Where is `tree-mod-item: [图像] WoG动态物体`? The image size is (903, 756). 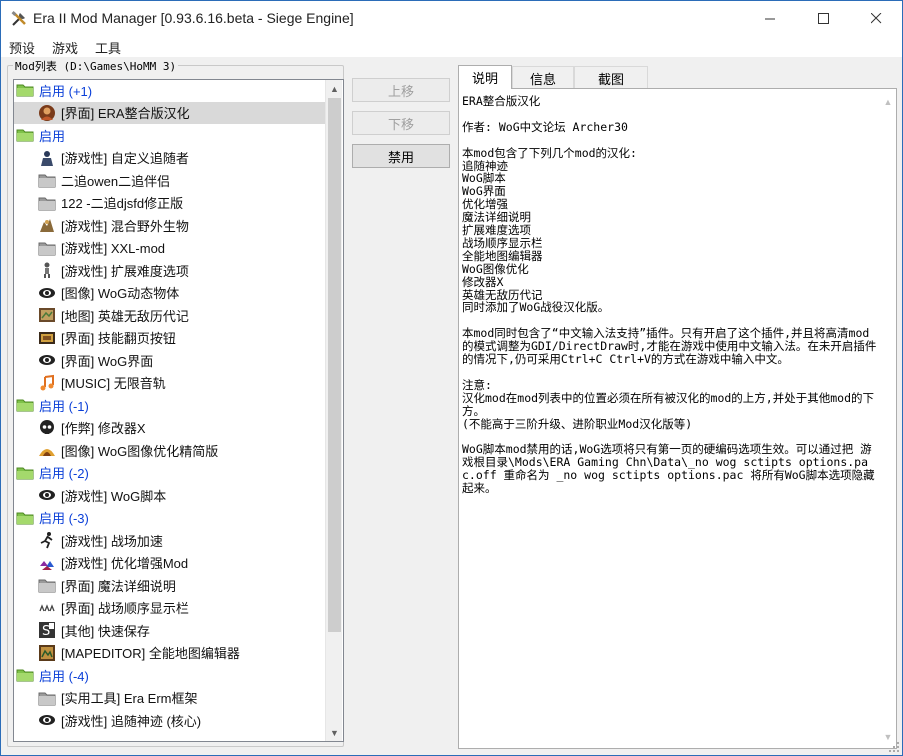
tree-mod-item: [图像] WoG动态物体 is located at coordinates (170, 293).